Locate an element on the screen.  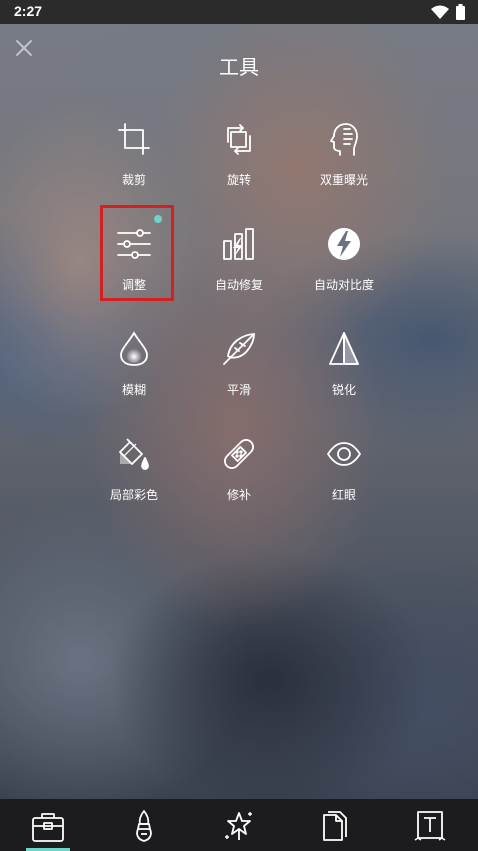
sticker-pages-icon is located at coordinates (335, 826).